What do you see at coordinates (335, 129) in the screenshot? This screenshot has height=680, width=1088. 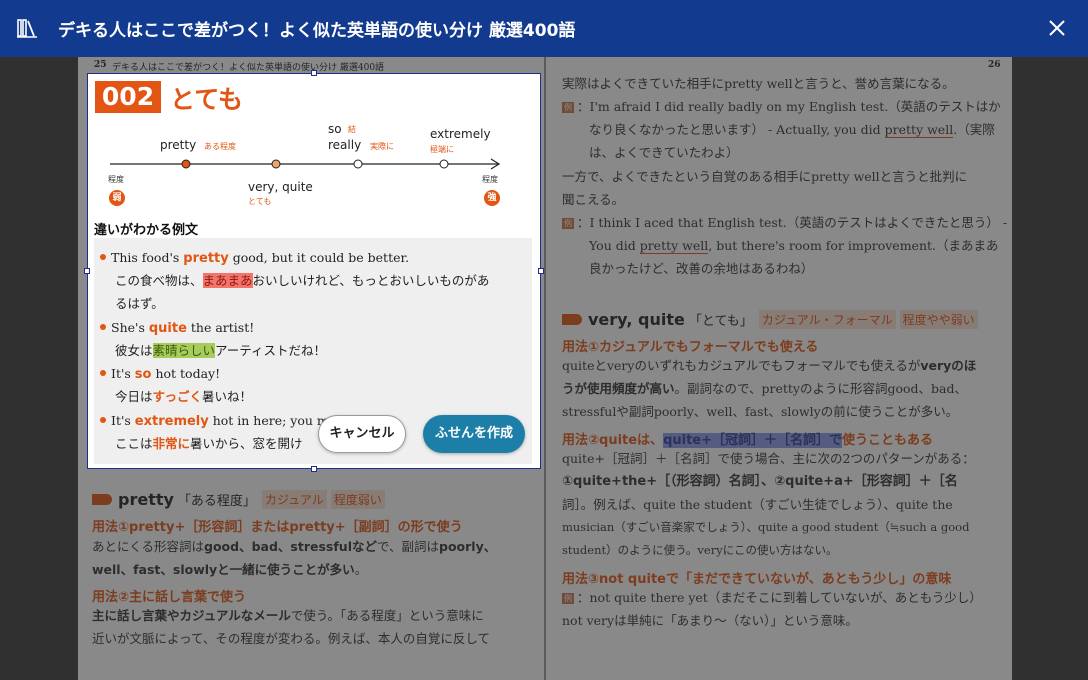 I see `scale-label-so: so` at bounding box center [335, 129].